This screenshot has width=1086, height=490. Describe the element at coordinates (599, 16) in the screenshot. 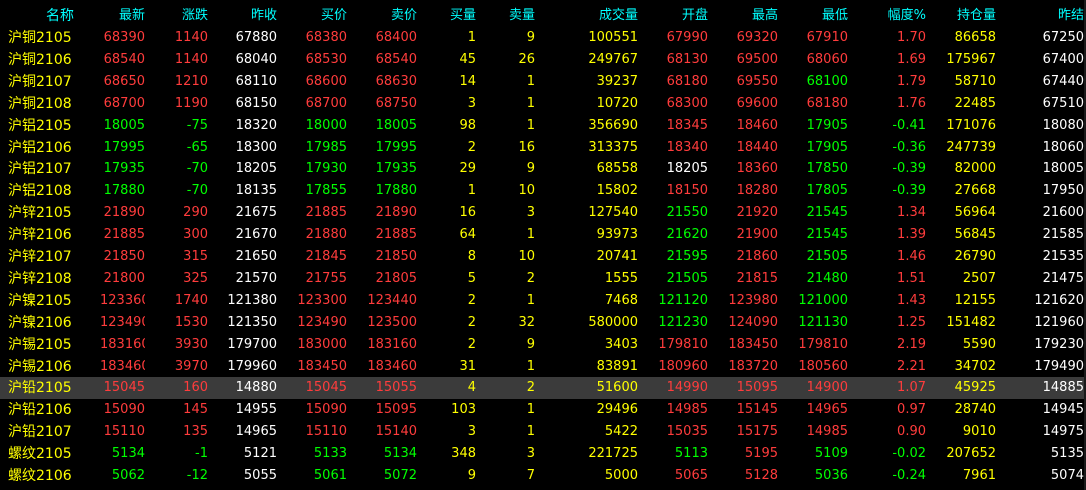

I see `column-header-volume: 成交量` at that location.